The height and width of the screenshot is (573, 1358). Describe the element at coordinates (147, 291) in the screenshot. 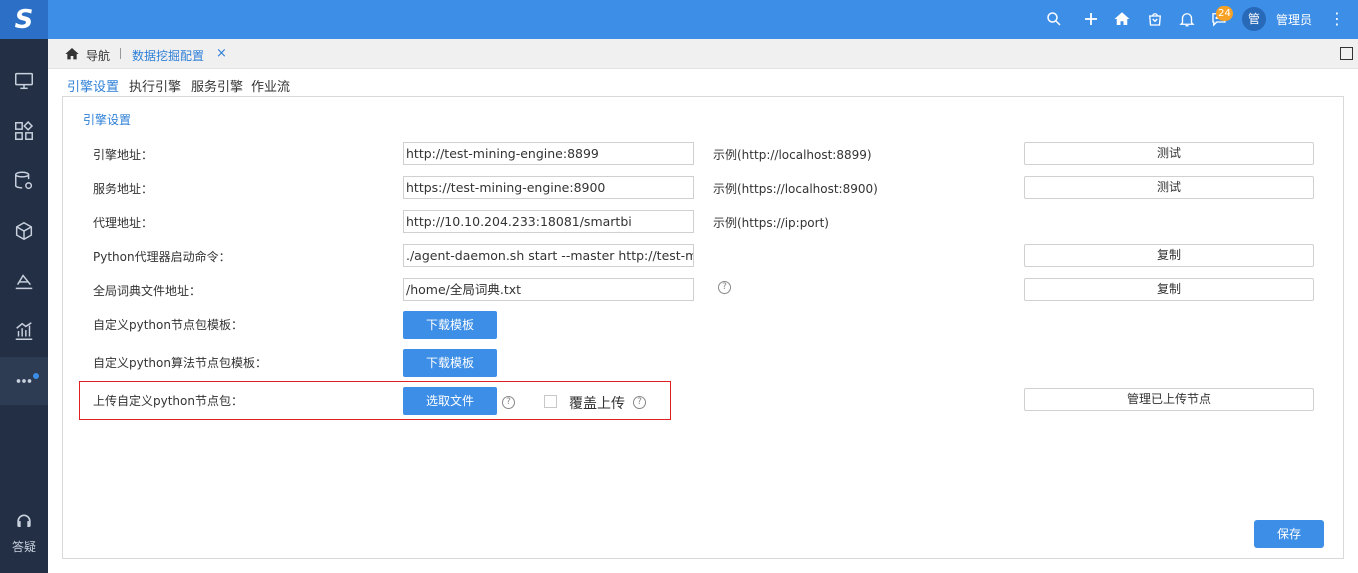

I see `global-dict-label: 全局词典文件地址：` at that location.